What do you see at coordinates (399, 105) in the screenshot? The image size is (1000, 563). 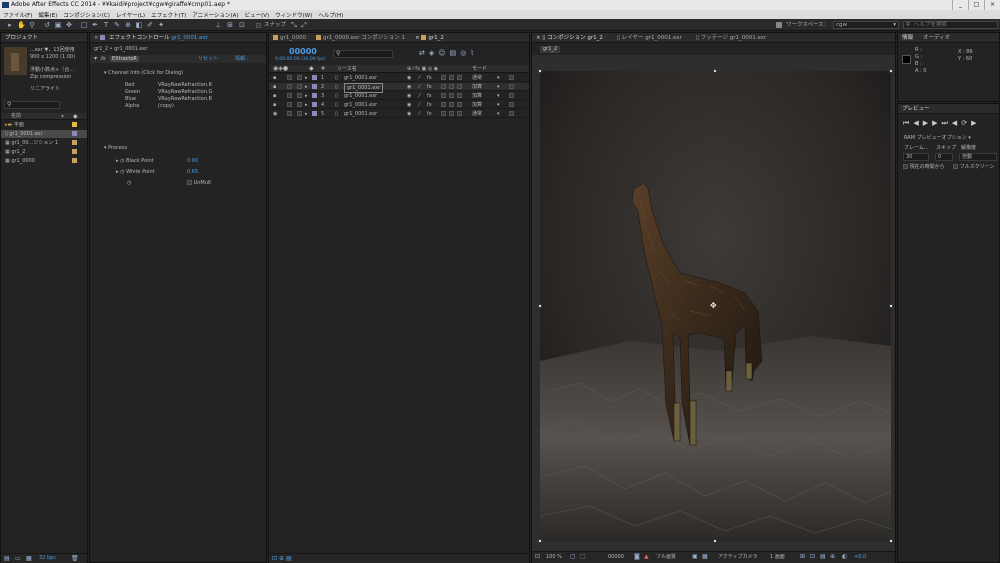 I see `layer-row: ▪ ▸ 4 ▯ gr1_0001.exr ◉ ⁄ fx 加算 ▾` at bounding box center [399, 105].